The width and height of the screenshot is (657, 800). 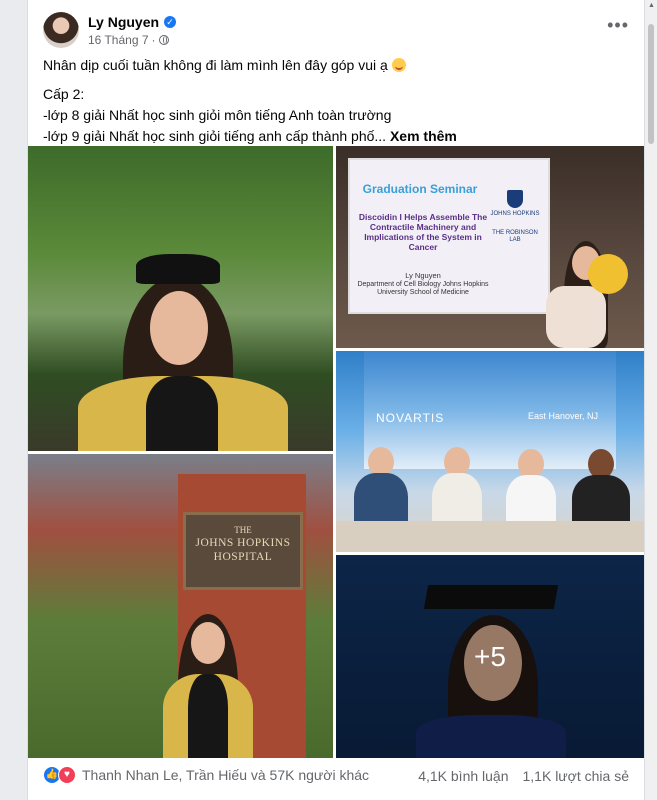 What do you see at coordinates (336, 32) in the screenshot?
I see `post-header: Ly Nguyen ✓ 16 Tháng 7 · •••` at bounding box center [336, 32].